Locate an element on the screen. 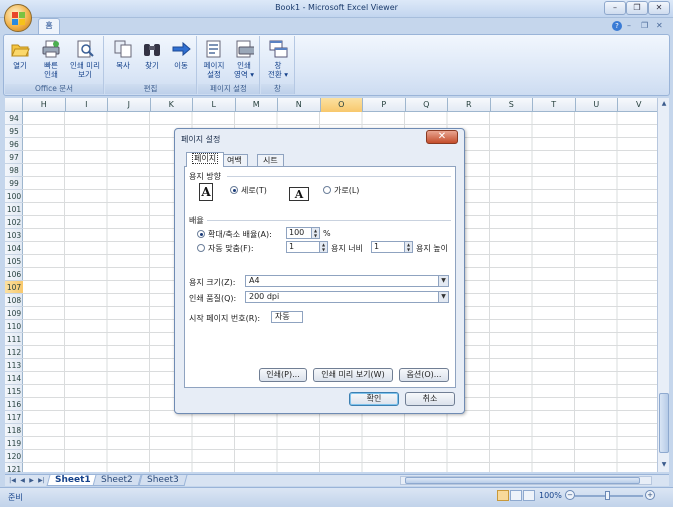 Image resolution: width=673 pixels, height=507 pixels. row-header: 114 is located at coordinates (14, 378).